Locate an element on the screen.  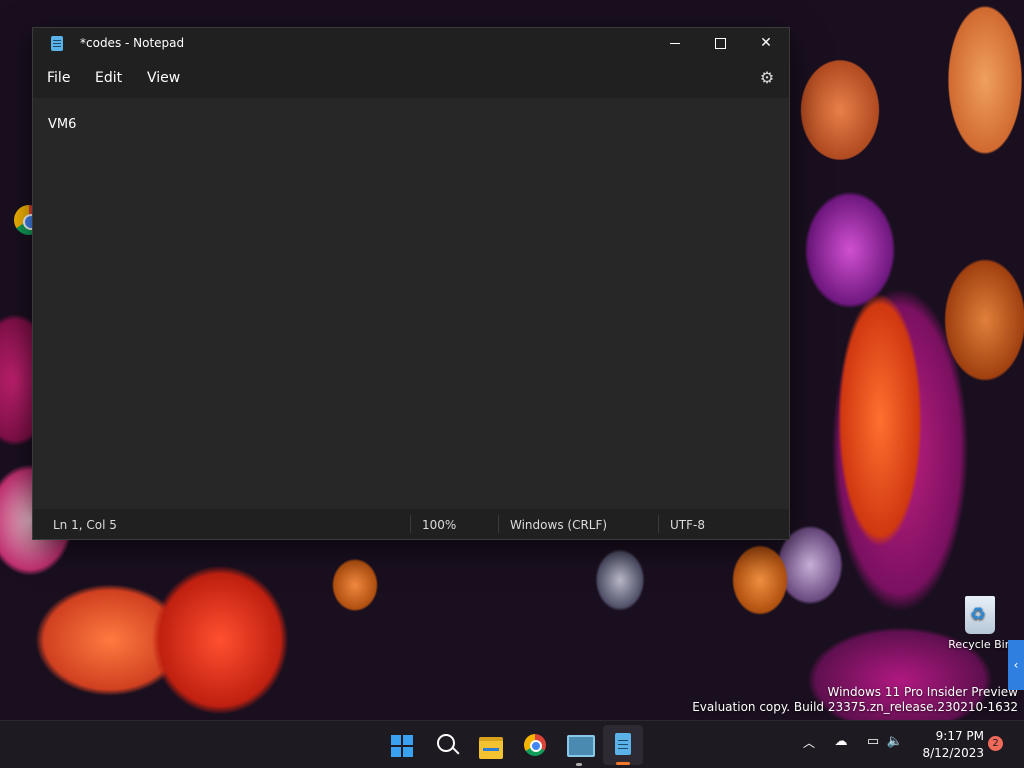
clock-time: 9:17 PM is located at coordinates (959, 736).